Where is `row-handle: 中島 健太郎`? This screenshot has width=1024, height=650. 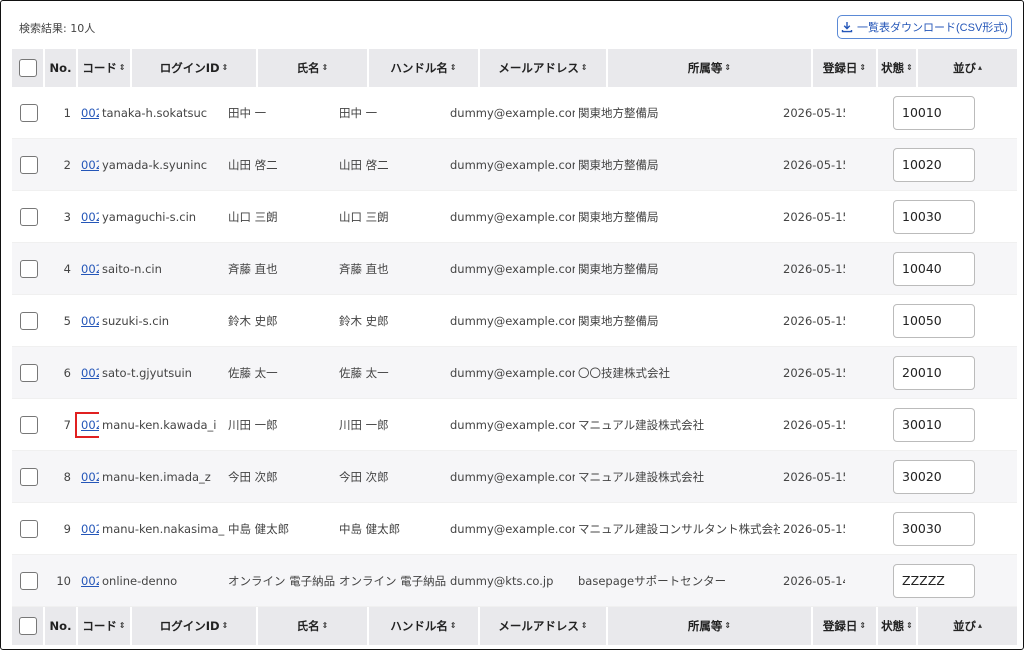 row-handle: 中島 健太郎 is located at coordinates (370, 528).